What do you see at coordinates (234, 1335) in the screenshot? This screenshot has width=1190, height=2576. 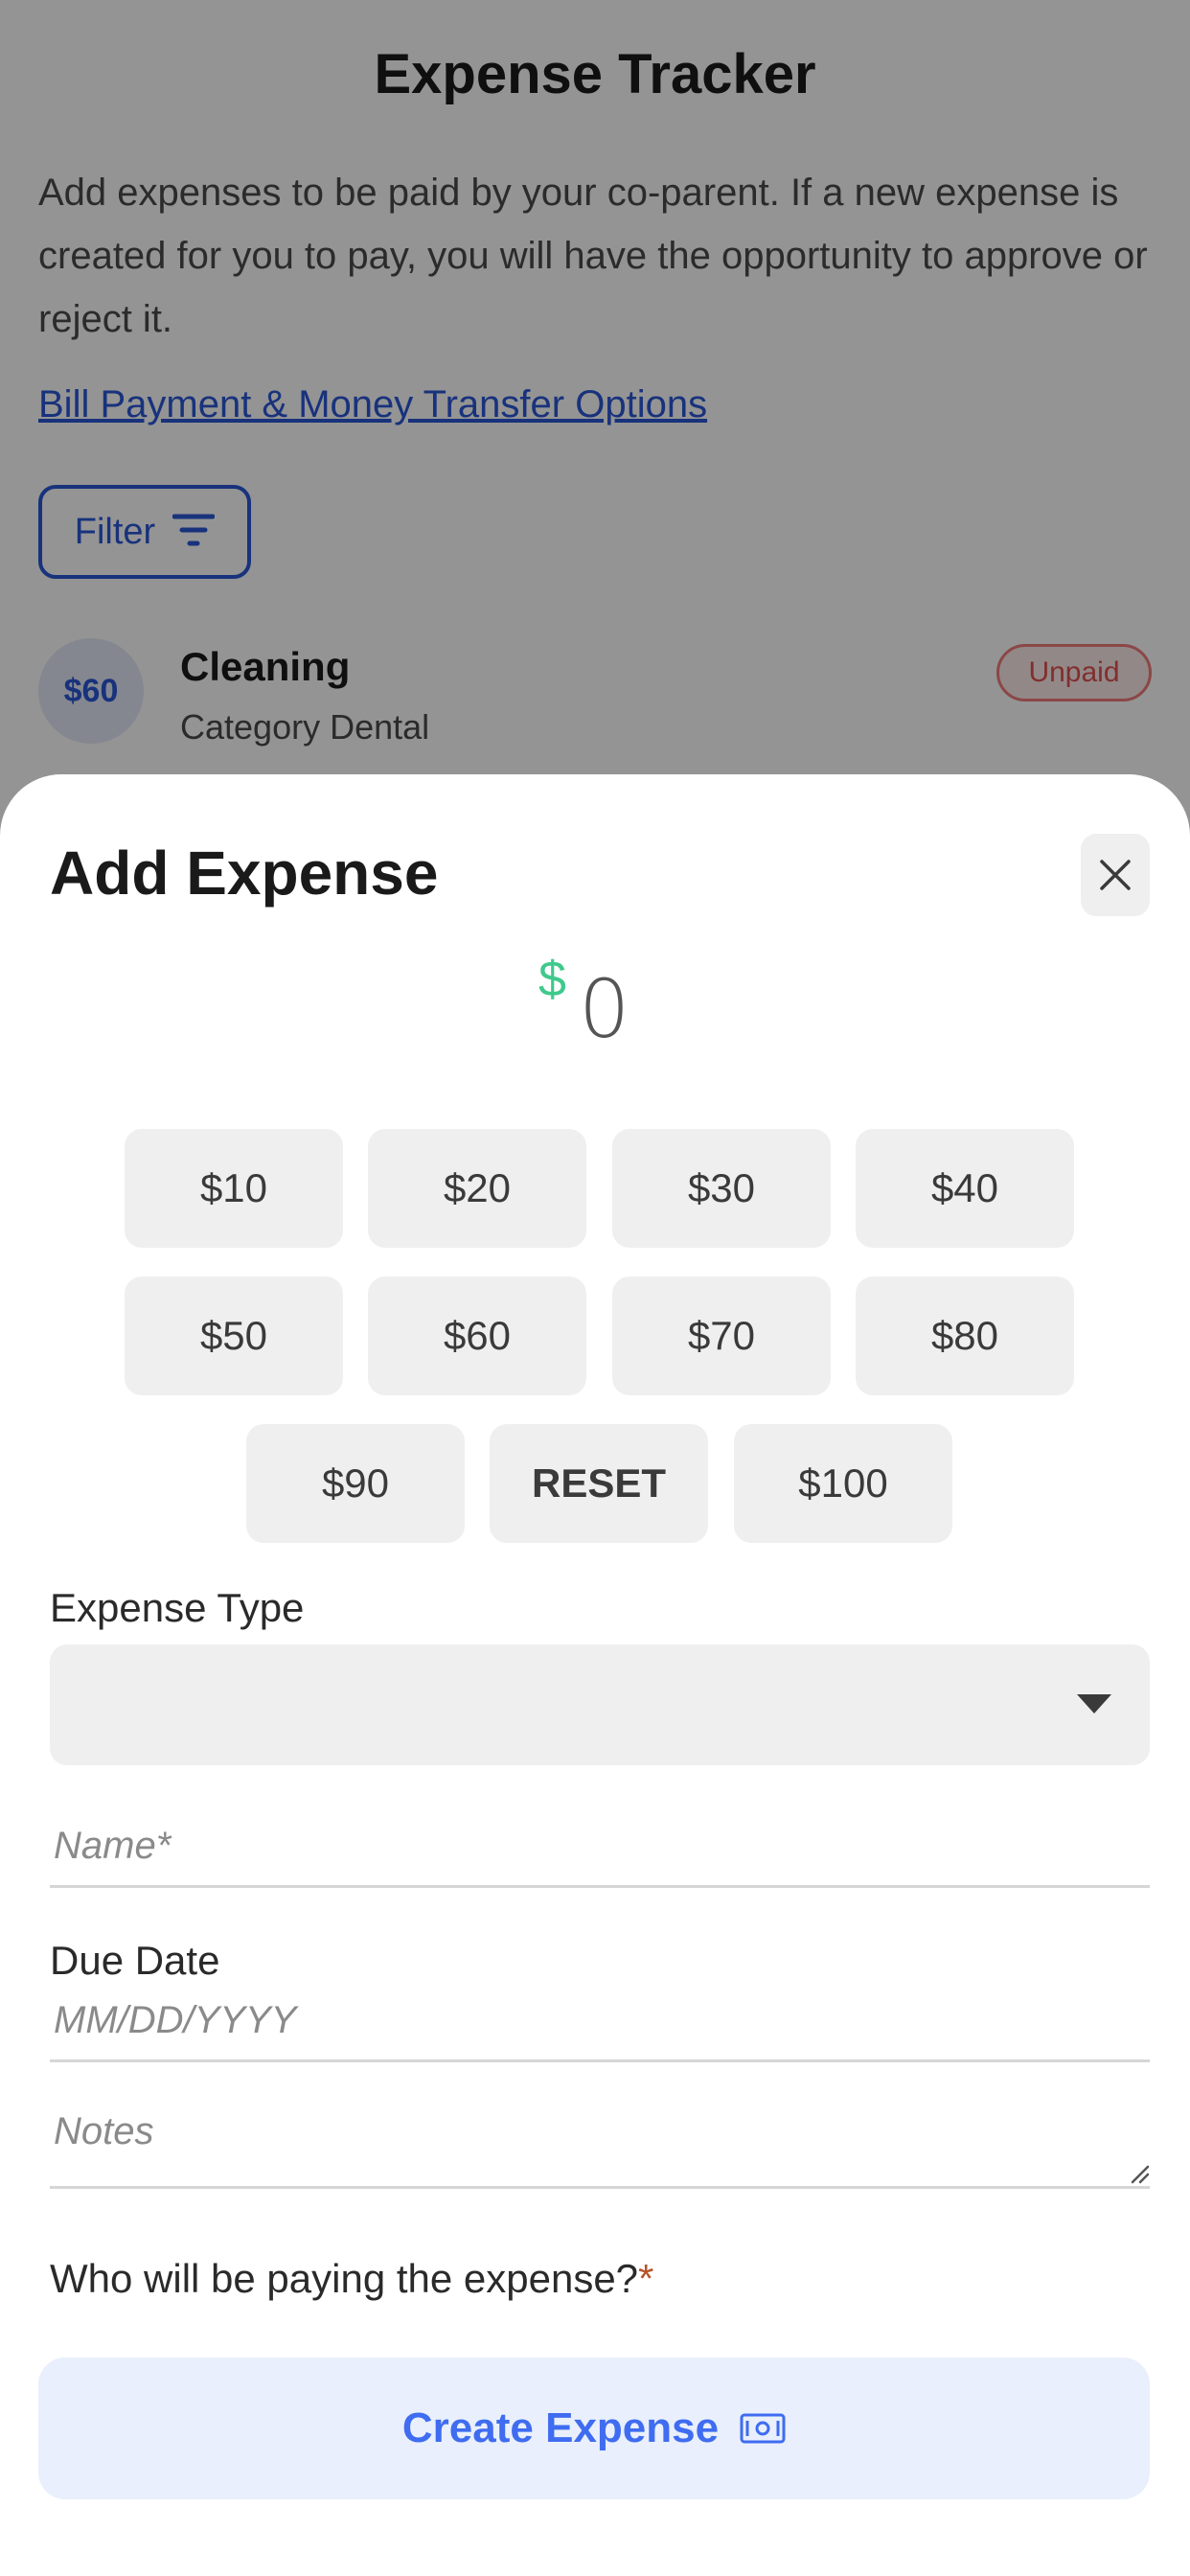 I see `quick-amount-50-button: $50` at bounding box center [234, 1335].